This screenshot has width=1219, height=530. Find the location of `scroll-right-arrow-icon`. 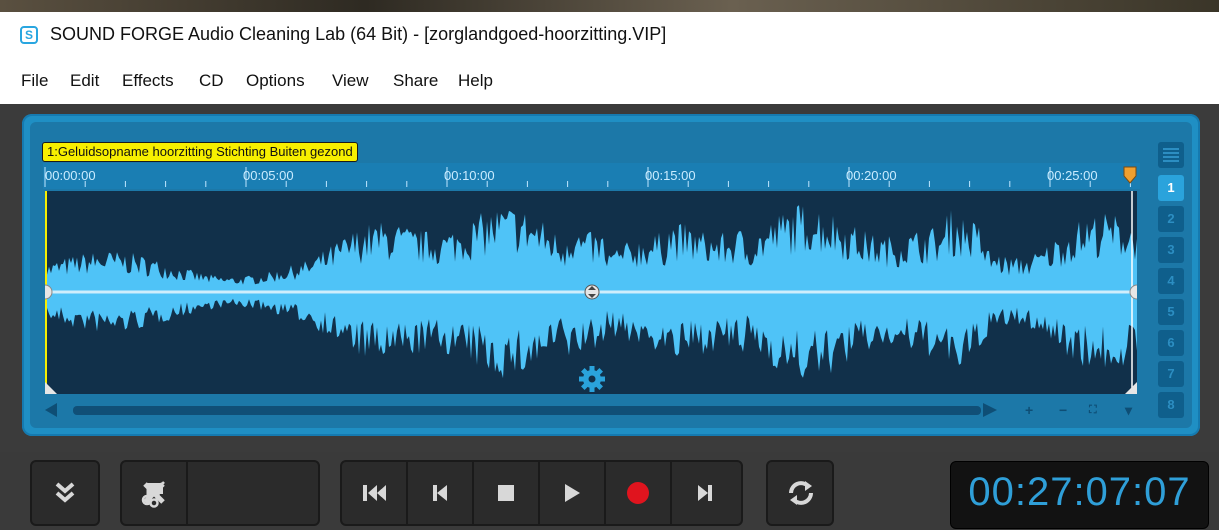

scroll-right-arrow-icon is located at coordinates (990, 410).